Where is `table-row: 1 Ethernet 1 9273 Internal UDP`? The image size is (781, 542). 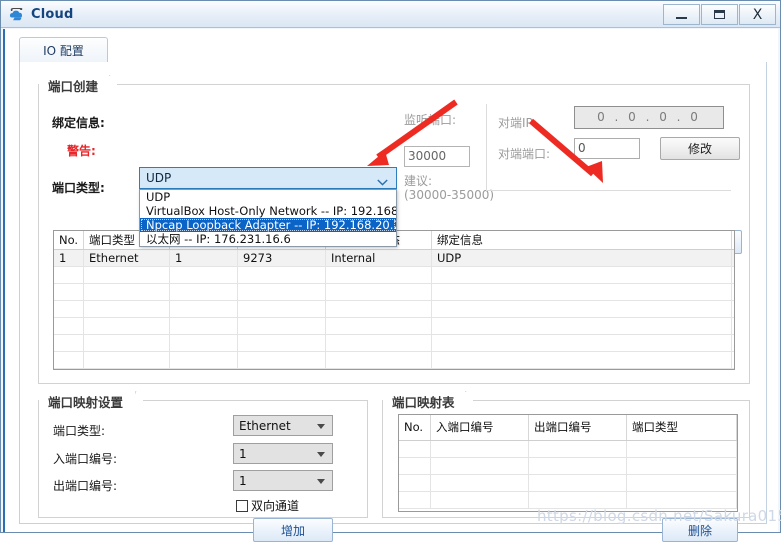 table-row: 1 Ethernet 1 9273 Internal UDP is located at coordinates (394, 258).